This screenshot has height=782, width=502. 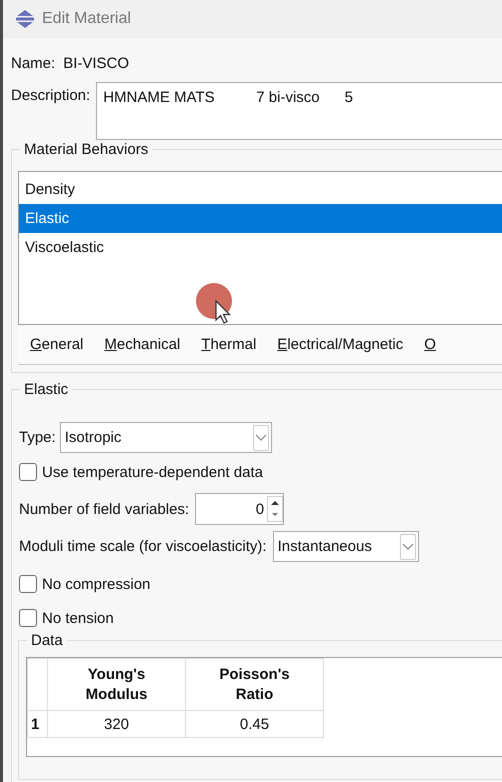 What do you see at coordinates (239, 509) in the screenshot?
I see `field-variables-spinner: 0` at bounding box center [239, 509].